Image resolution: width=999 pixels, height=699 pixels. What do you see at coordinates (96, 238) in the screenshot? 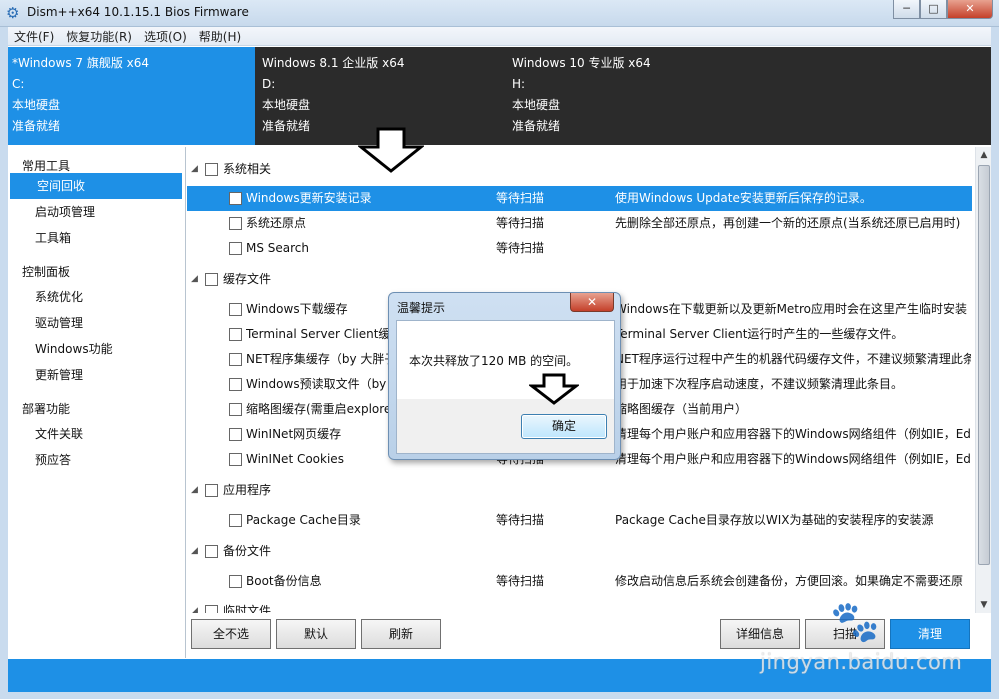
I see `sidebar-item-toolbox: 工具箱` at bounding box center [96, 238].